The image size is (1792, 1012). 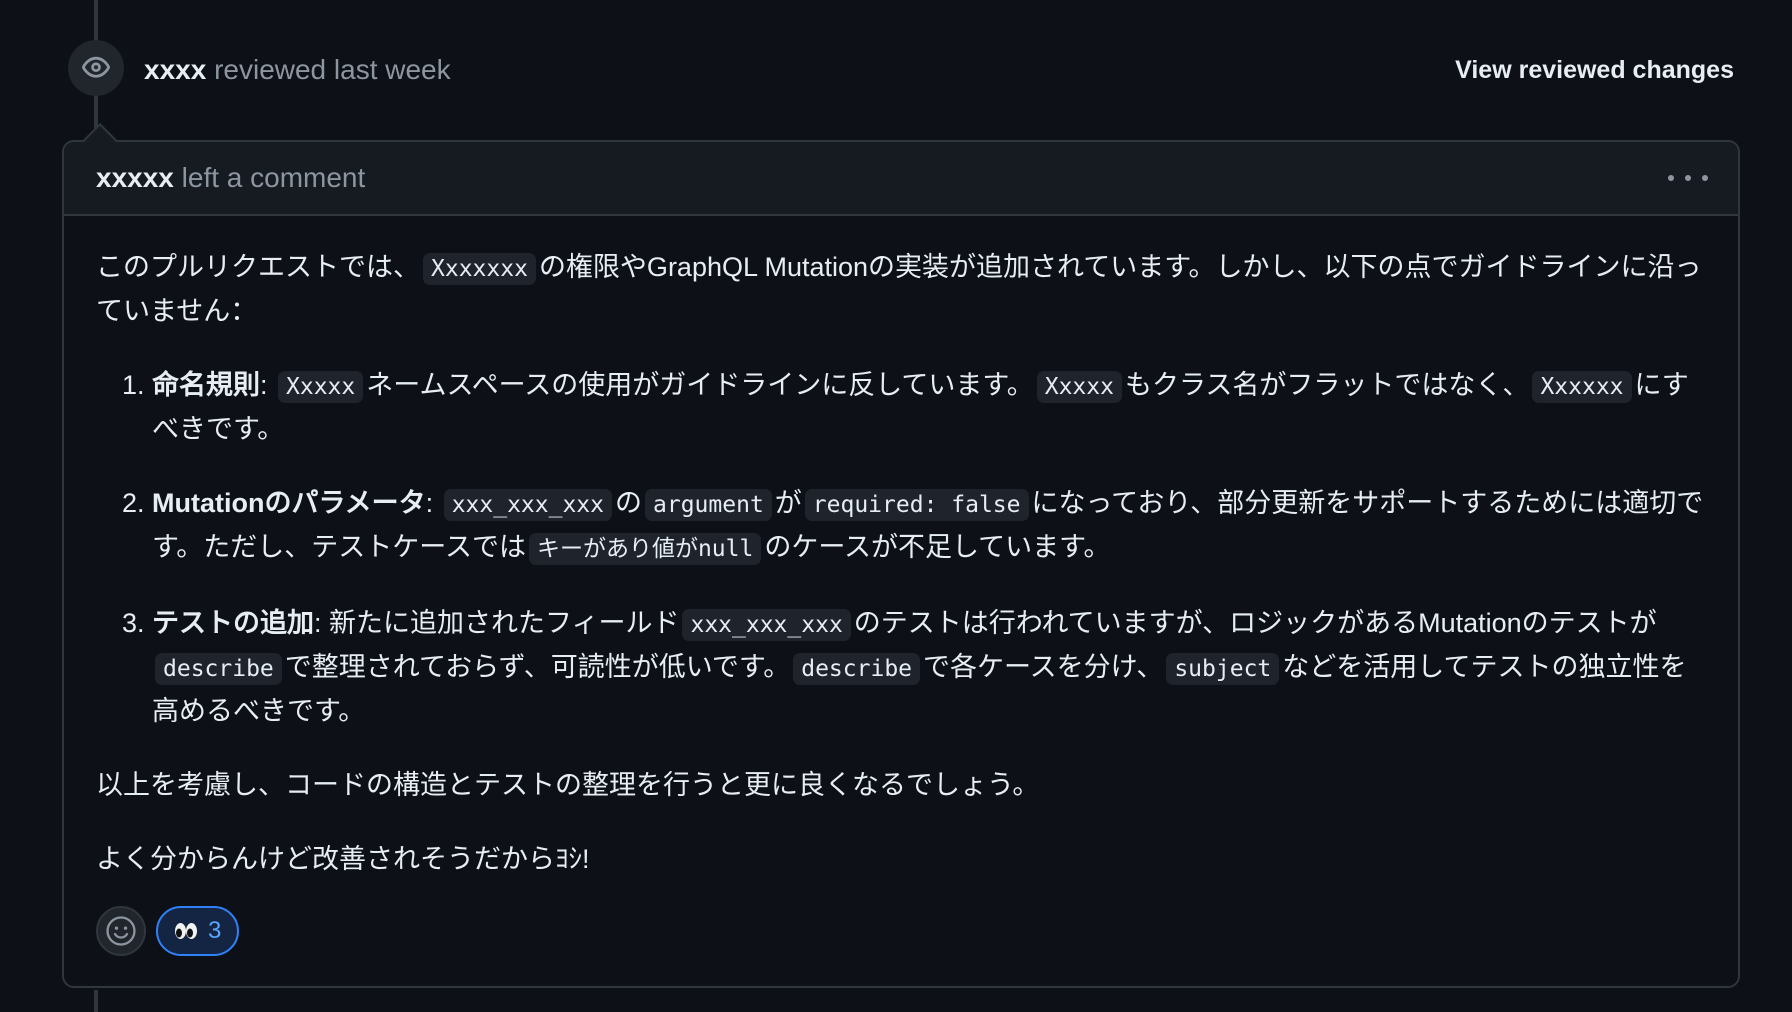 I want to click on eyes-reaction-button: 3, so click(x=198, y=931).